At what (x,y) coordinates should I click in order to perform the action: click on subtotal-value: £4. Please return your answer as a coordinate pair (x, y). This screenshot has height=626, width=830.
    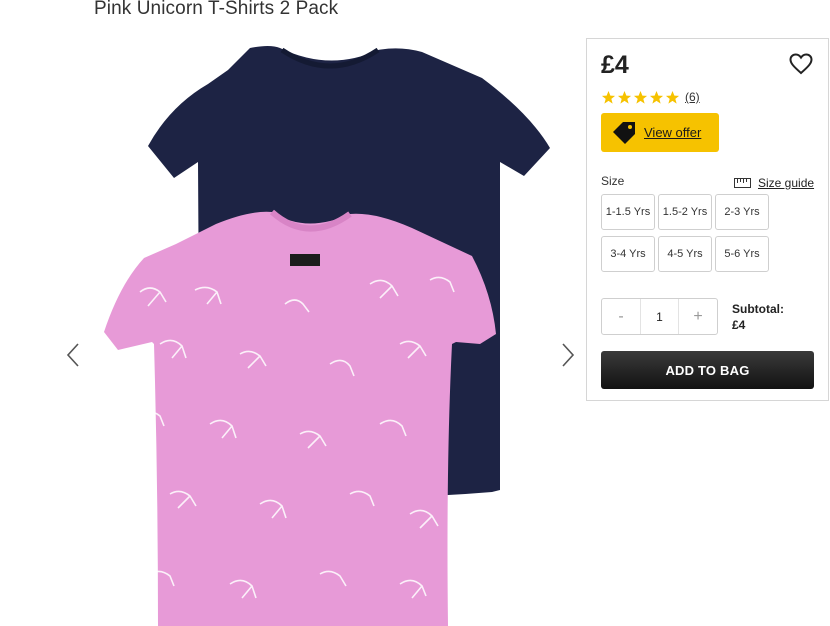
    Looking at the image, I should click on (739, 325).